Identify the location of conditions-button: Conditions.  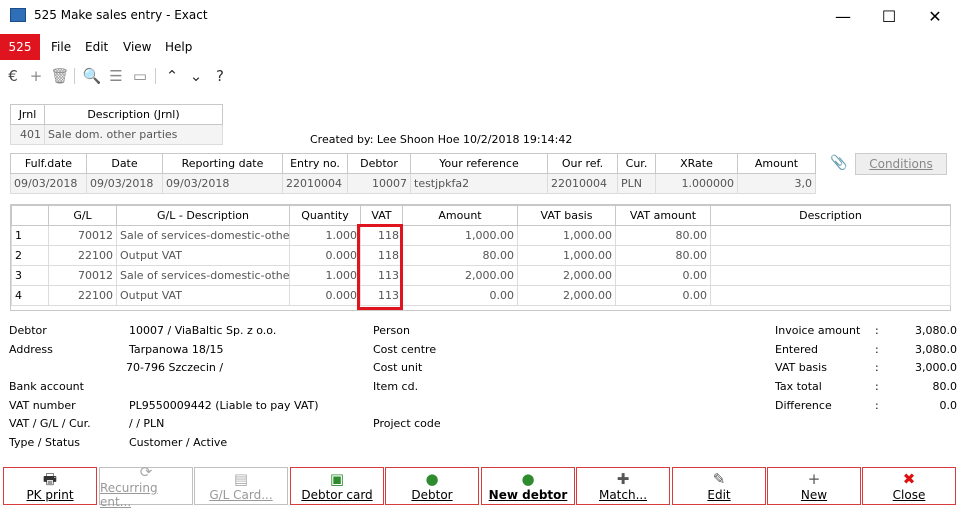
(901, 164).